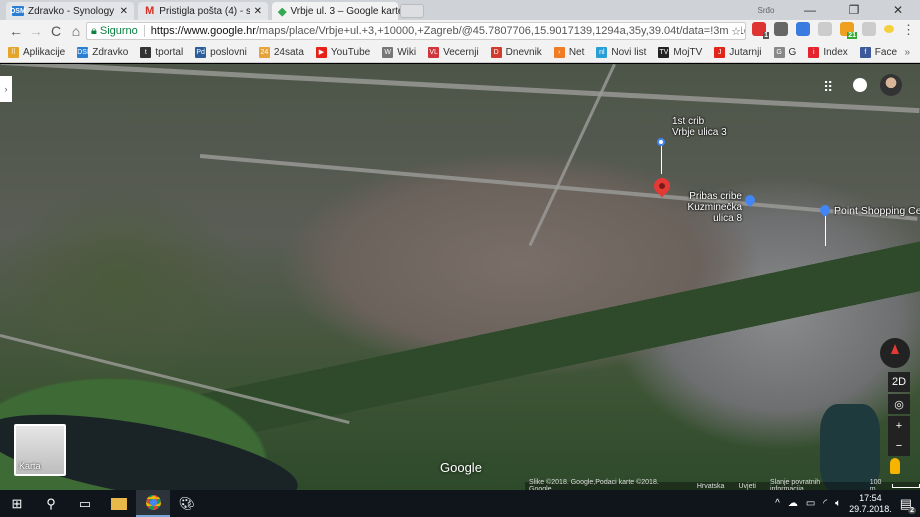  Describe the element at coordinates (854, 10) in the screenshot. I see `restore-button: ❐` at that location.